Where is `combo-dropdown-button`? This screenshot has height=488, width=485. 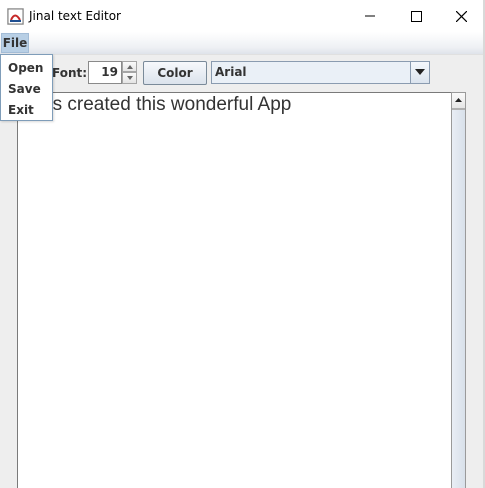 combo-dropdown-button is located at coordinates (419, 72).